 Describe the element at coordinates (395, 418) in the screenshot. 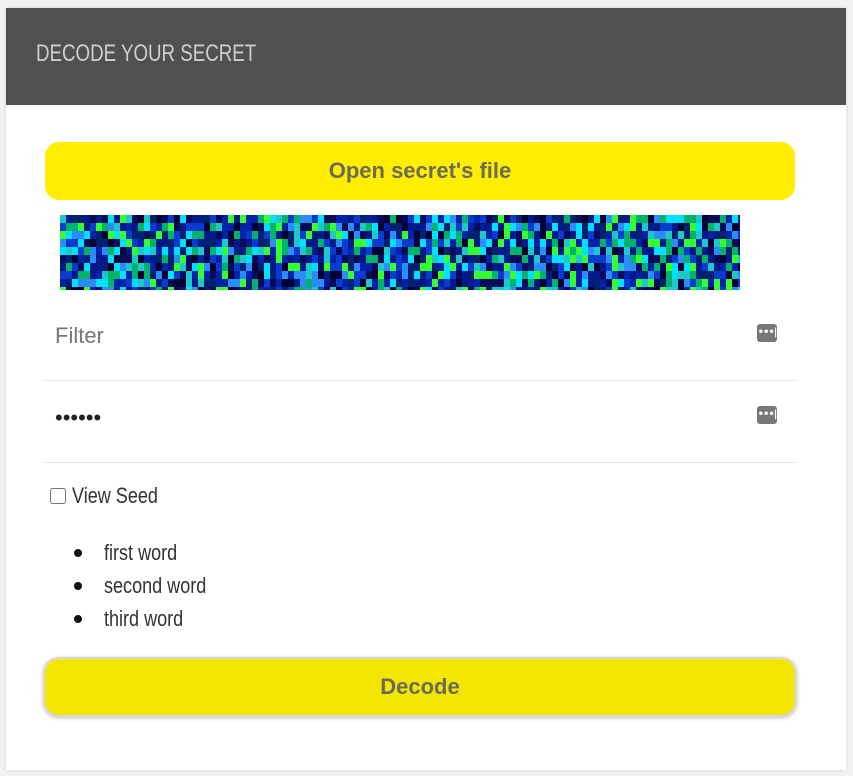

I see `password-input` at that location.